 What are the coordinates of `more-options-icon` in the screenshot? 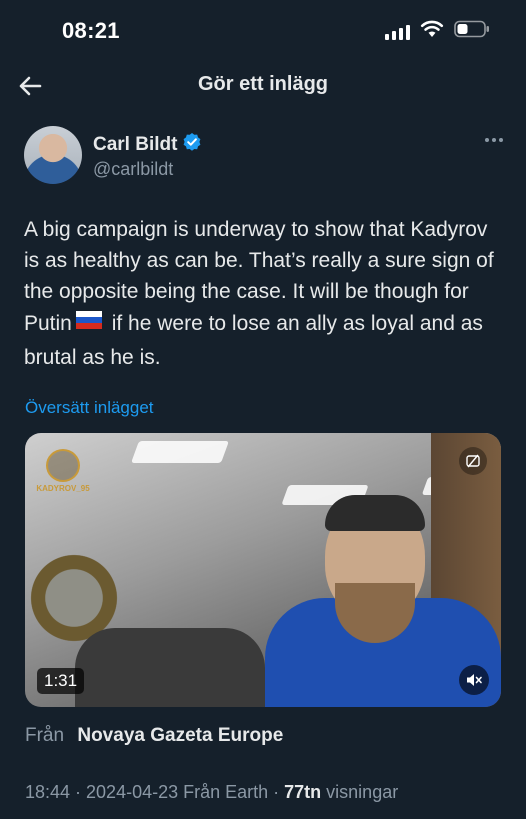 It's located at (494, 140).